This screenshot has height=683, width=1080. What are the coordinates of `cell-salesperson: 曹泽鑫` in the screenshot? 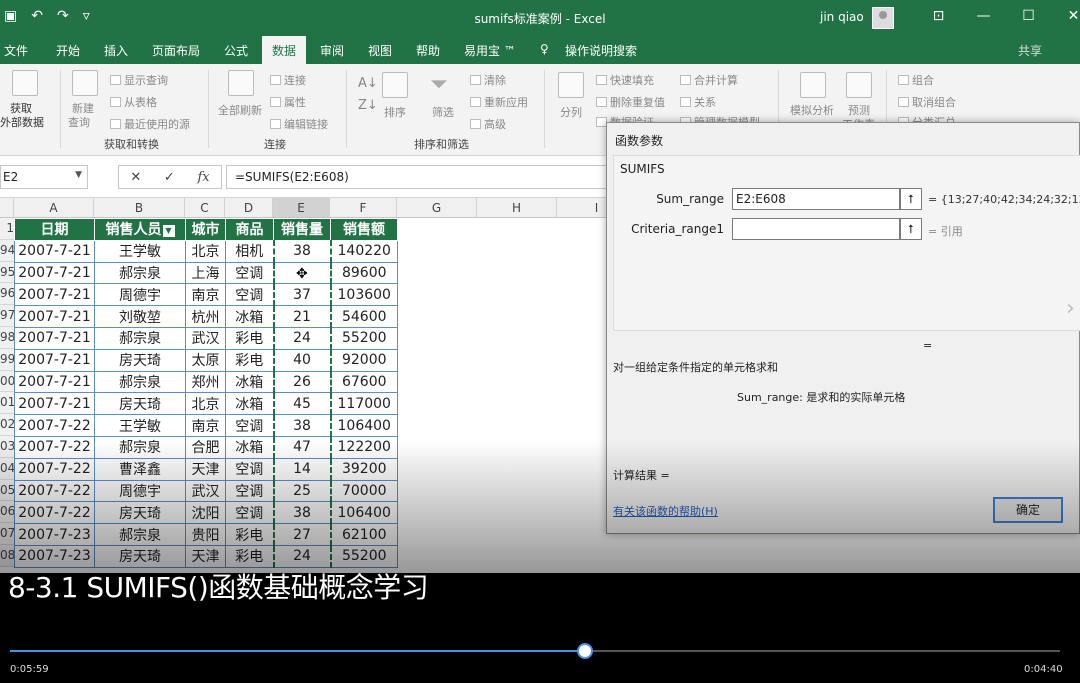 It's located at (140, 469).